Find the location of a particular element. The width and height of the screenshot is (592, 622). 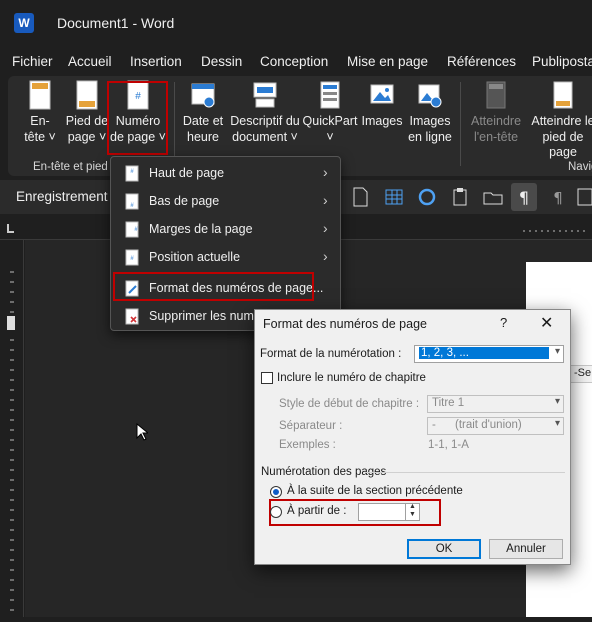

document-property-icon is located at coordinates (265, 95).